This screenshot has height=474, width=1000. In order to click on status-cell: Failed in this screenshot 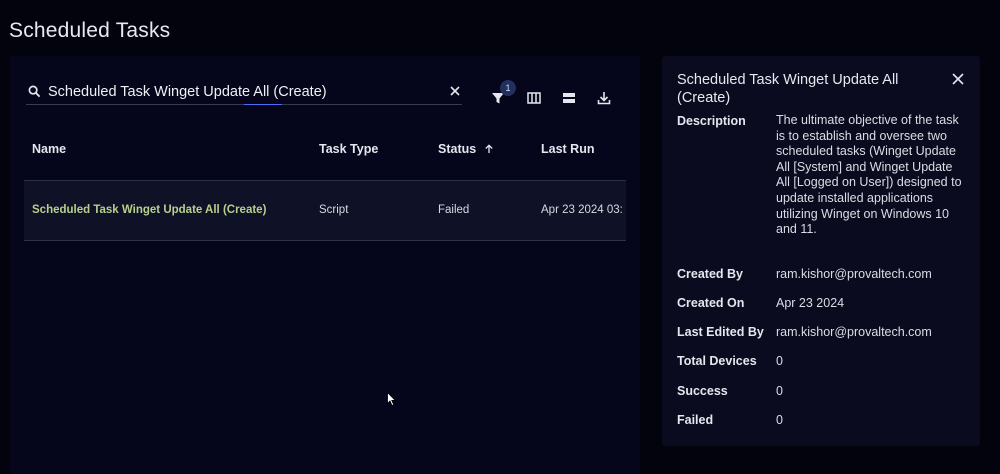, I will do `click(454, 210)`.